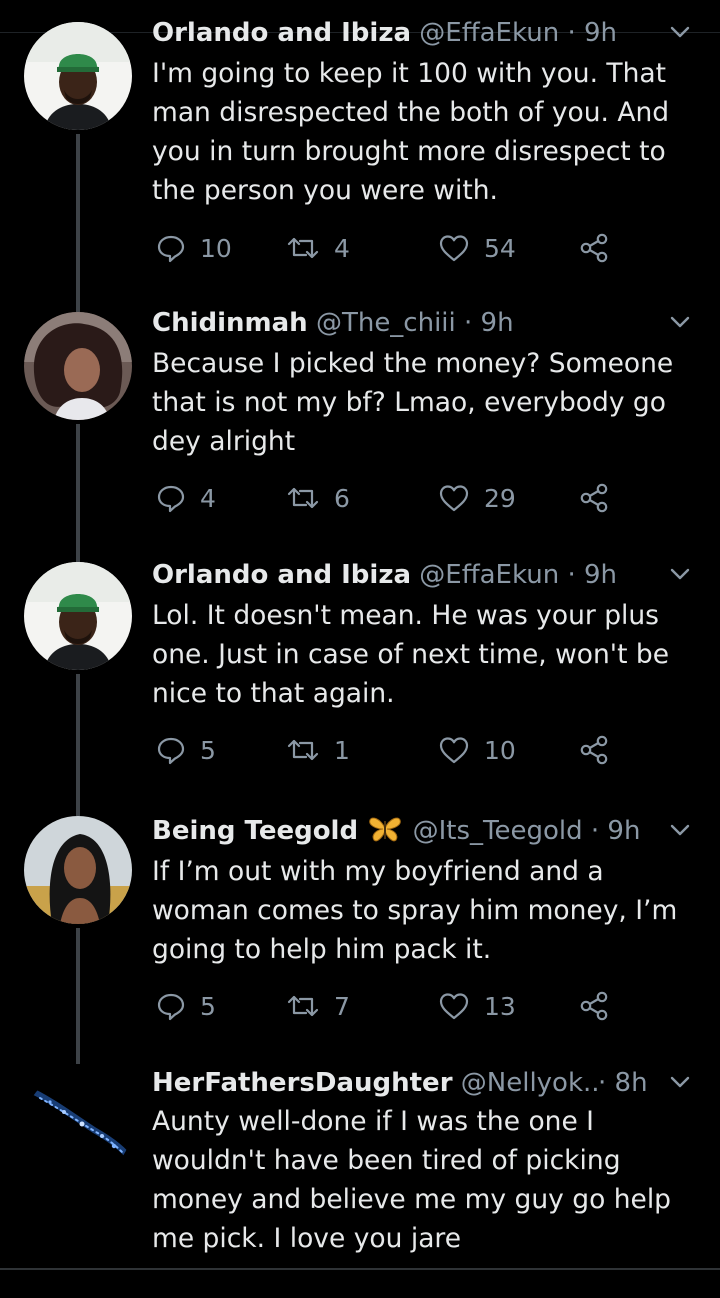 The image size is (720, 1298). What do you see at coordinates (208, 498) in the screenshot?
I see `reply-count: 4` at bounding box center [208, 498].